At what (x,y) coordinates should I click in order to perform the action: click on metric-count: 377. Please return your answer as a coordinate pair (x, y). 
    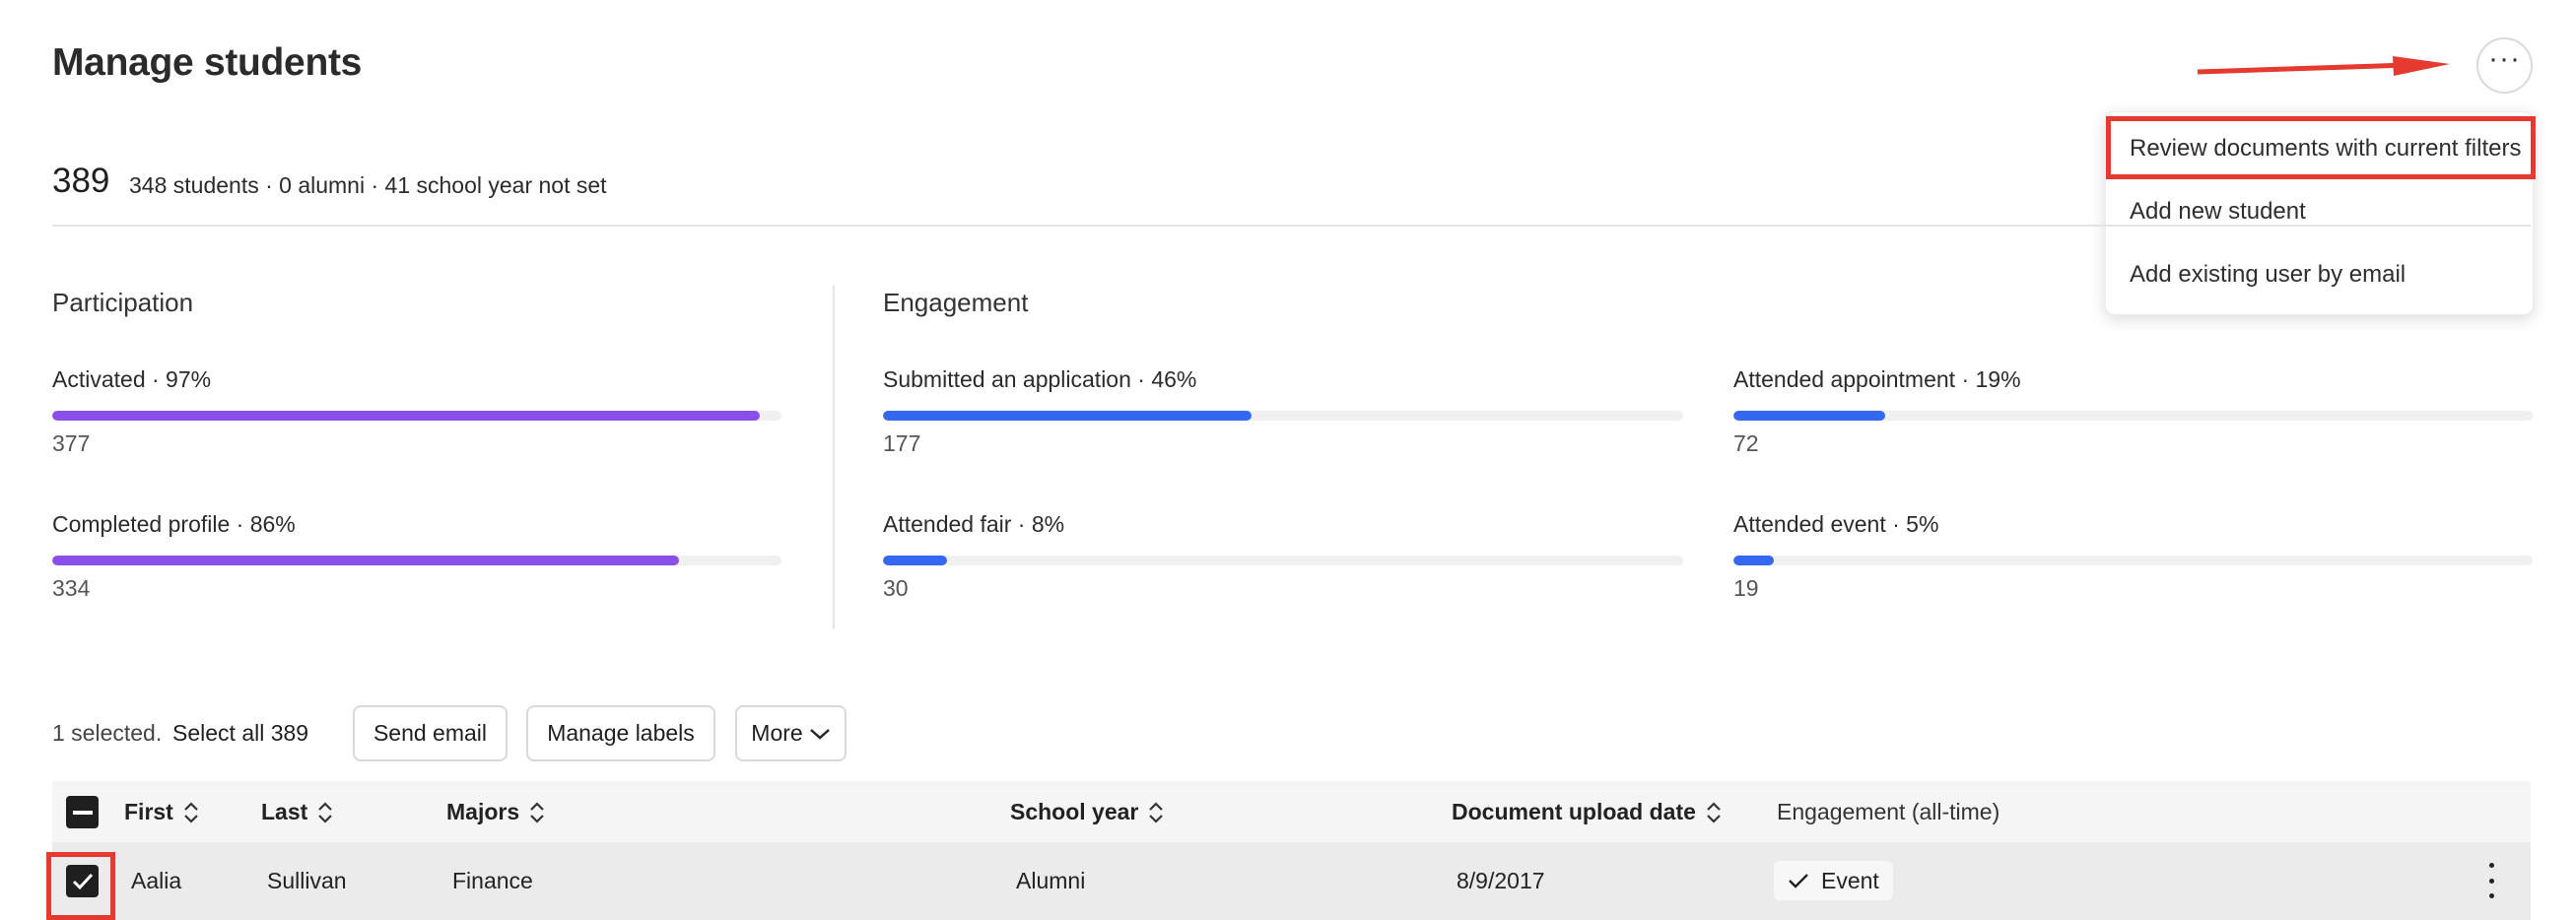
    Looking at the image, I should click on (71, 443).